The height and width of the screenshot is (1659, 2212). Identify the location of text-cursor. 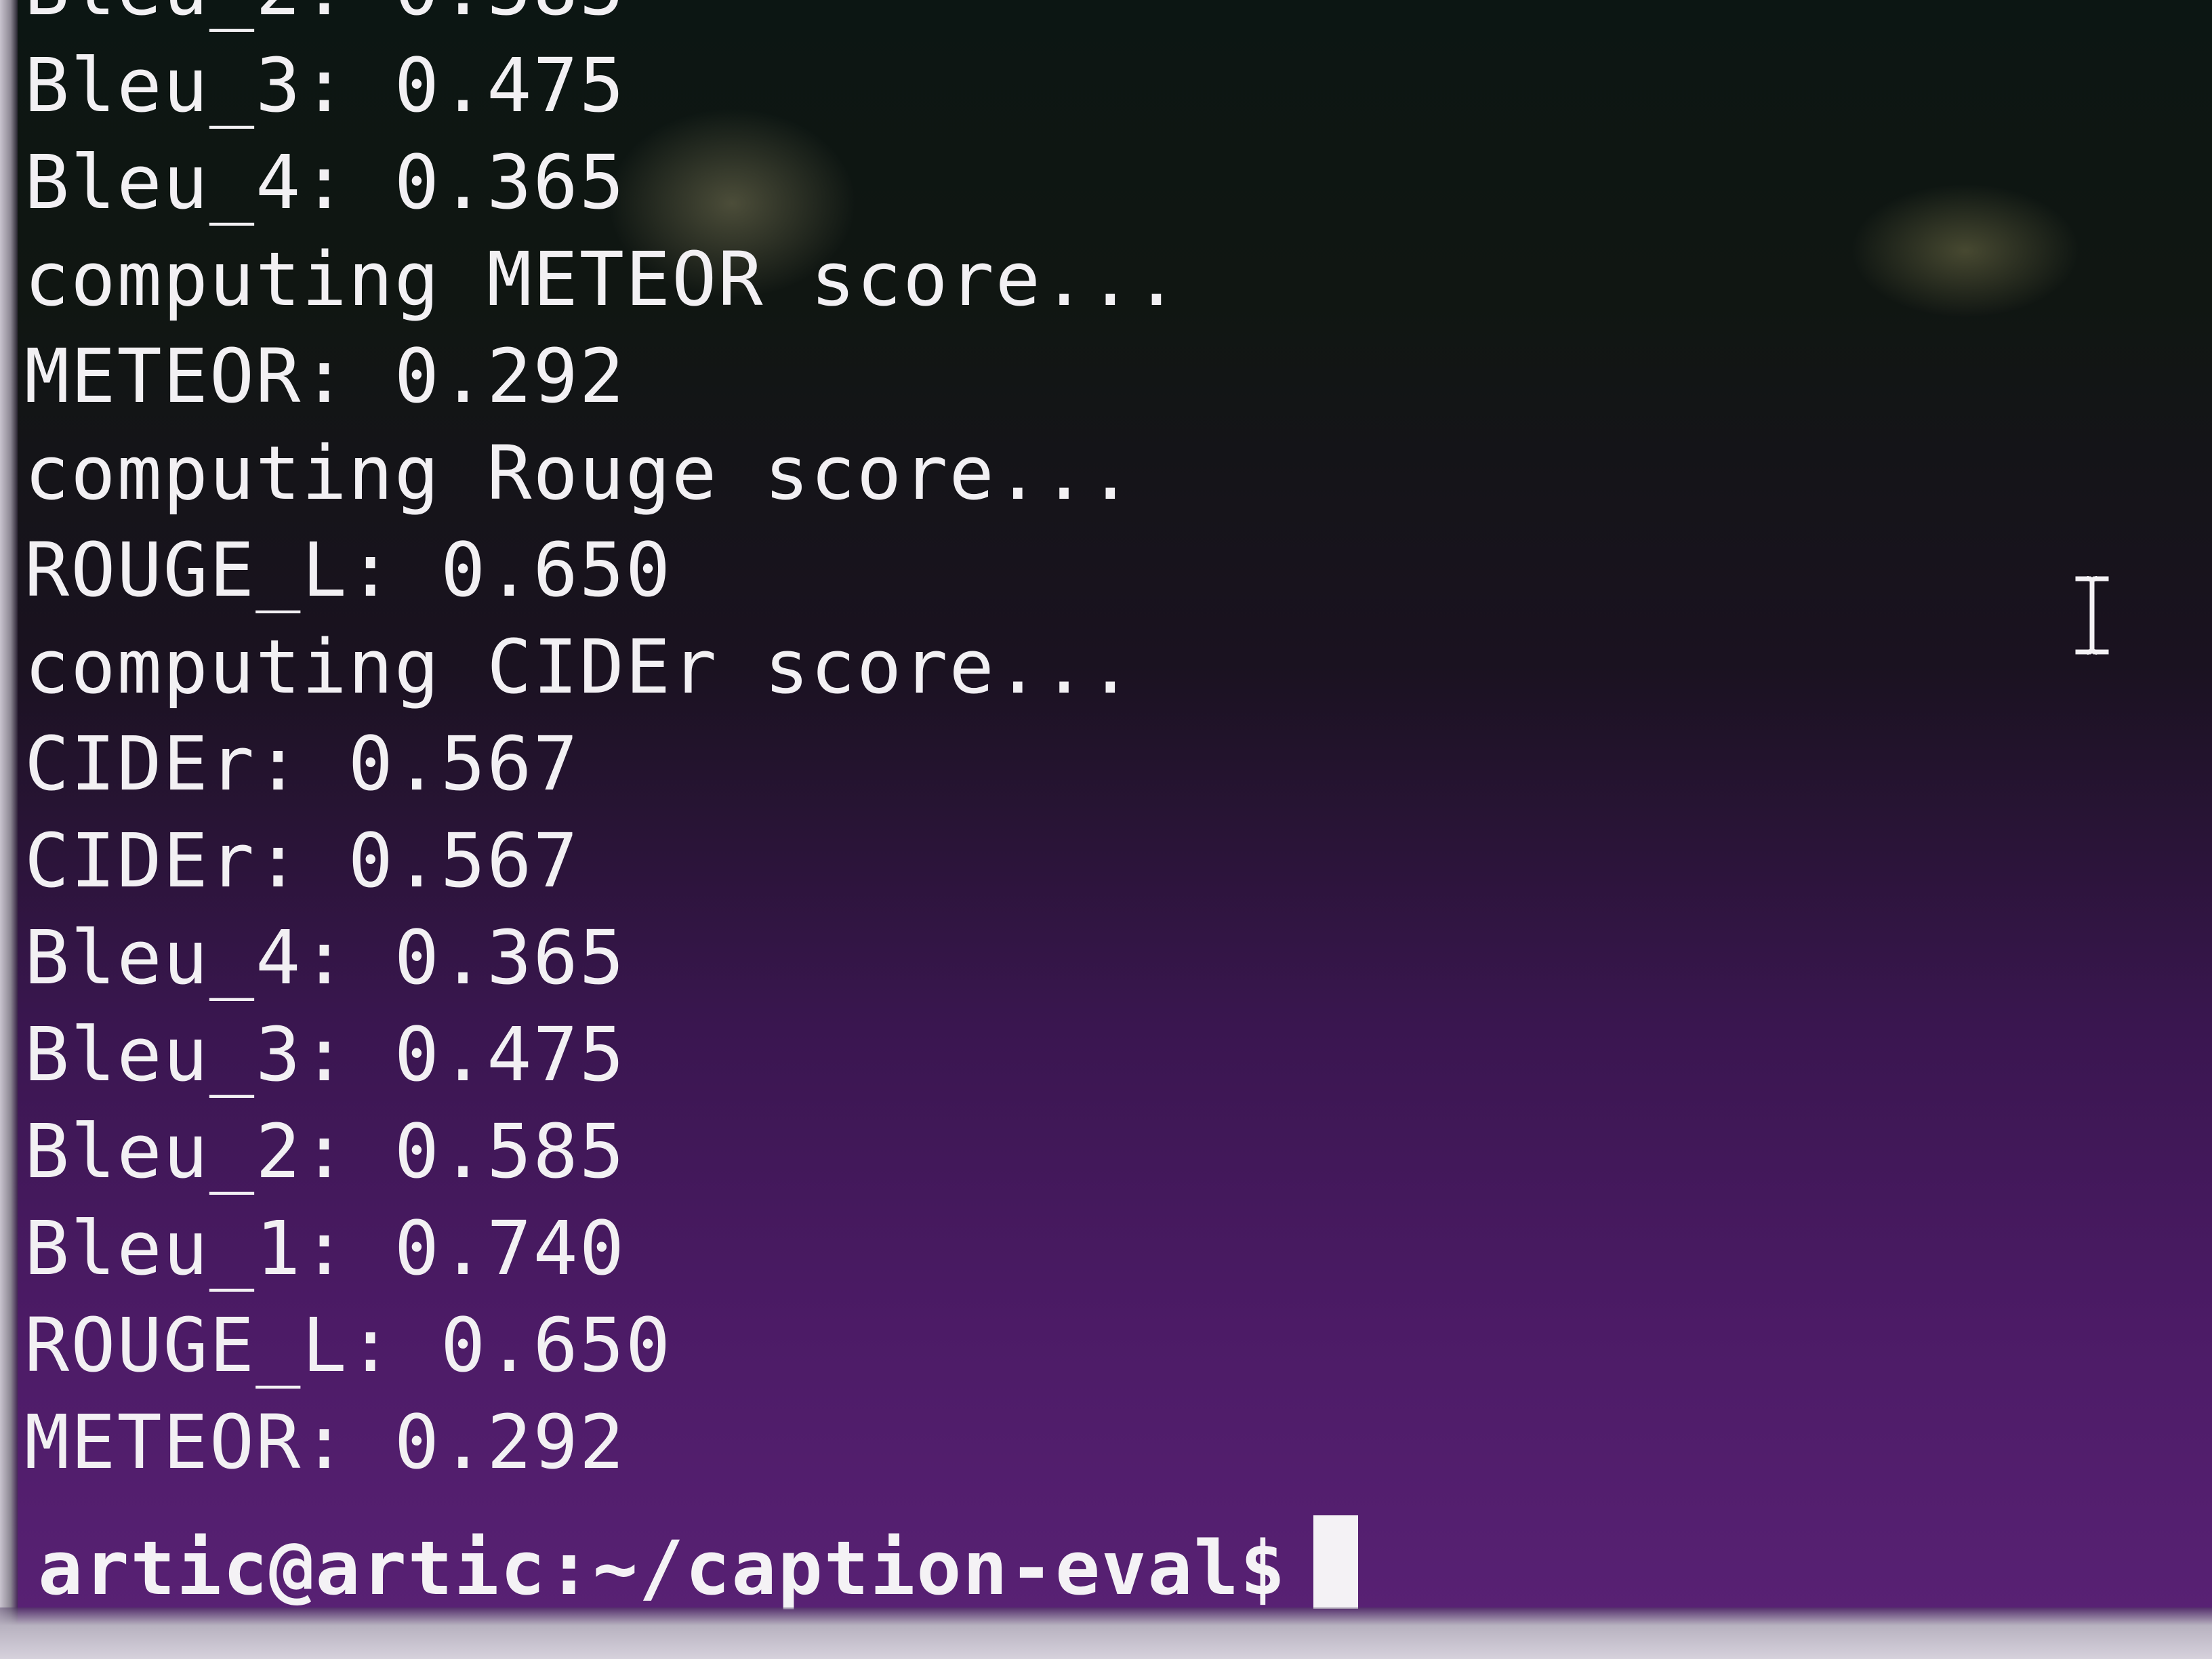
(1336, 1562).